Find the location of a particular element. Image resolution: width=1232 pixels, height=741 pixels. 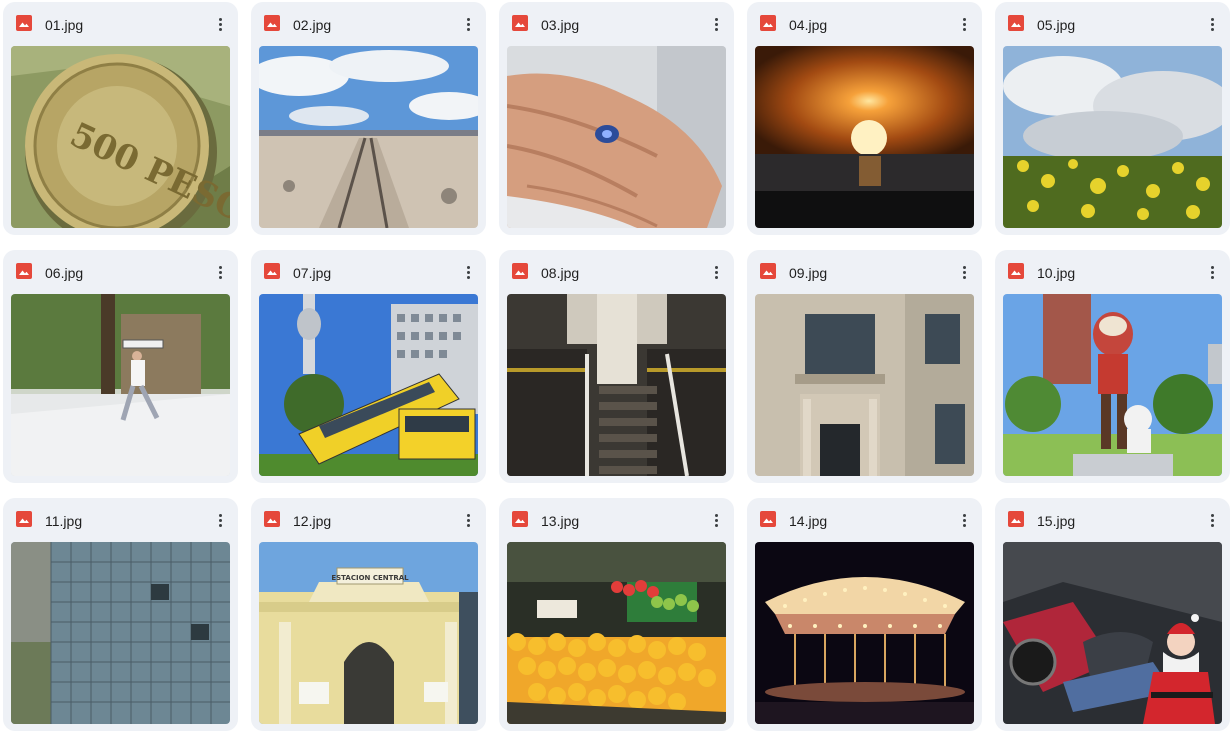

thumbnail-fruit-market is located at coordinates (616, 633).